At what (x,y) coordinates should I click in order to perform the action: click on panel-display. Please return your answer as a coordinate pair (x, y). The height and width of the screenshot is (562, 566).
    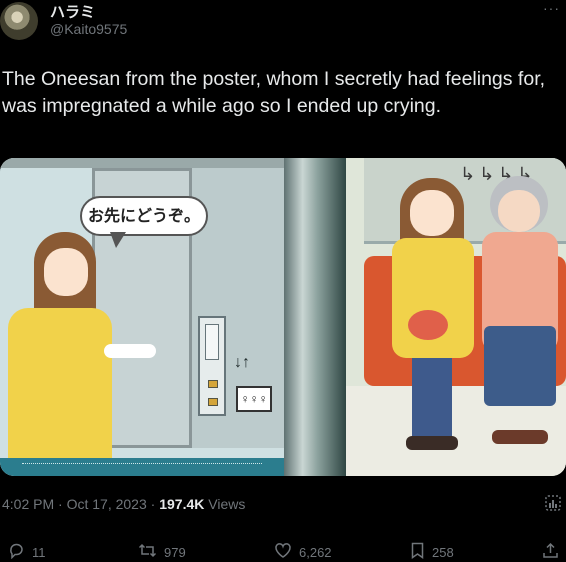
    Looking at the image, I should click on (212, 342).